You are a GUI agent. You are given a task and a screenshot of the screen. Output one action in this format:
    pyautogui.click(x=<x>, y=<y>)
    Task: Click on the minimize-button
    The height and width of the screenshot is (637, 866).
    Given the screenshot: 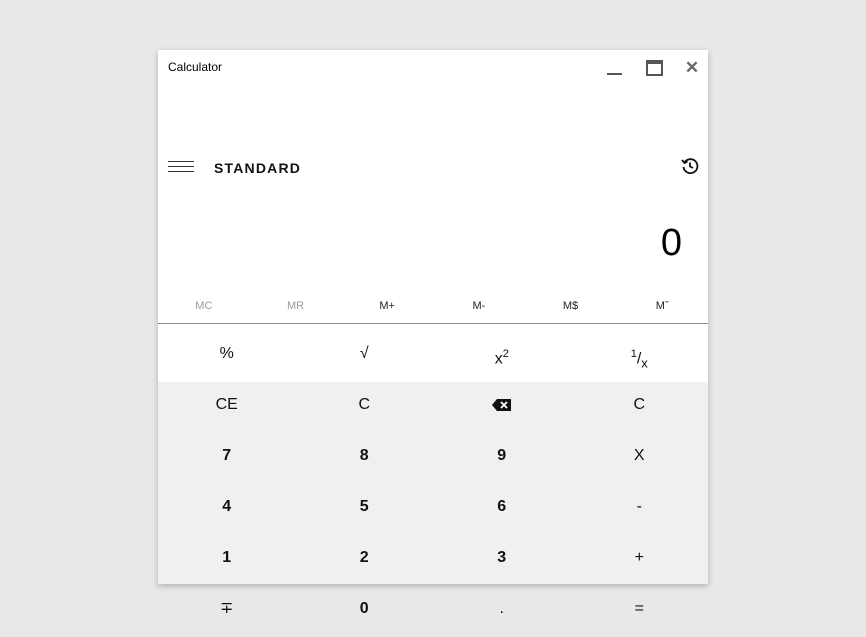 What is the action you would take?
    pyautogui.click(x=614, y=68)
    